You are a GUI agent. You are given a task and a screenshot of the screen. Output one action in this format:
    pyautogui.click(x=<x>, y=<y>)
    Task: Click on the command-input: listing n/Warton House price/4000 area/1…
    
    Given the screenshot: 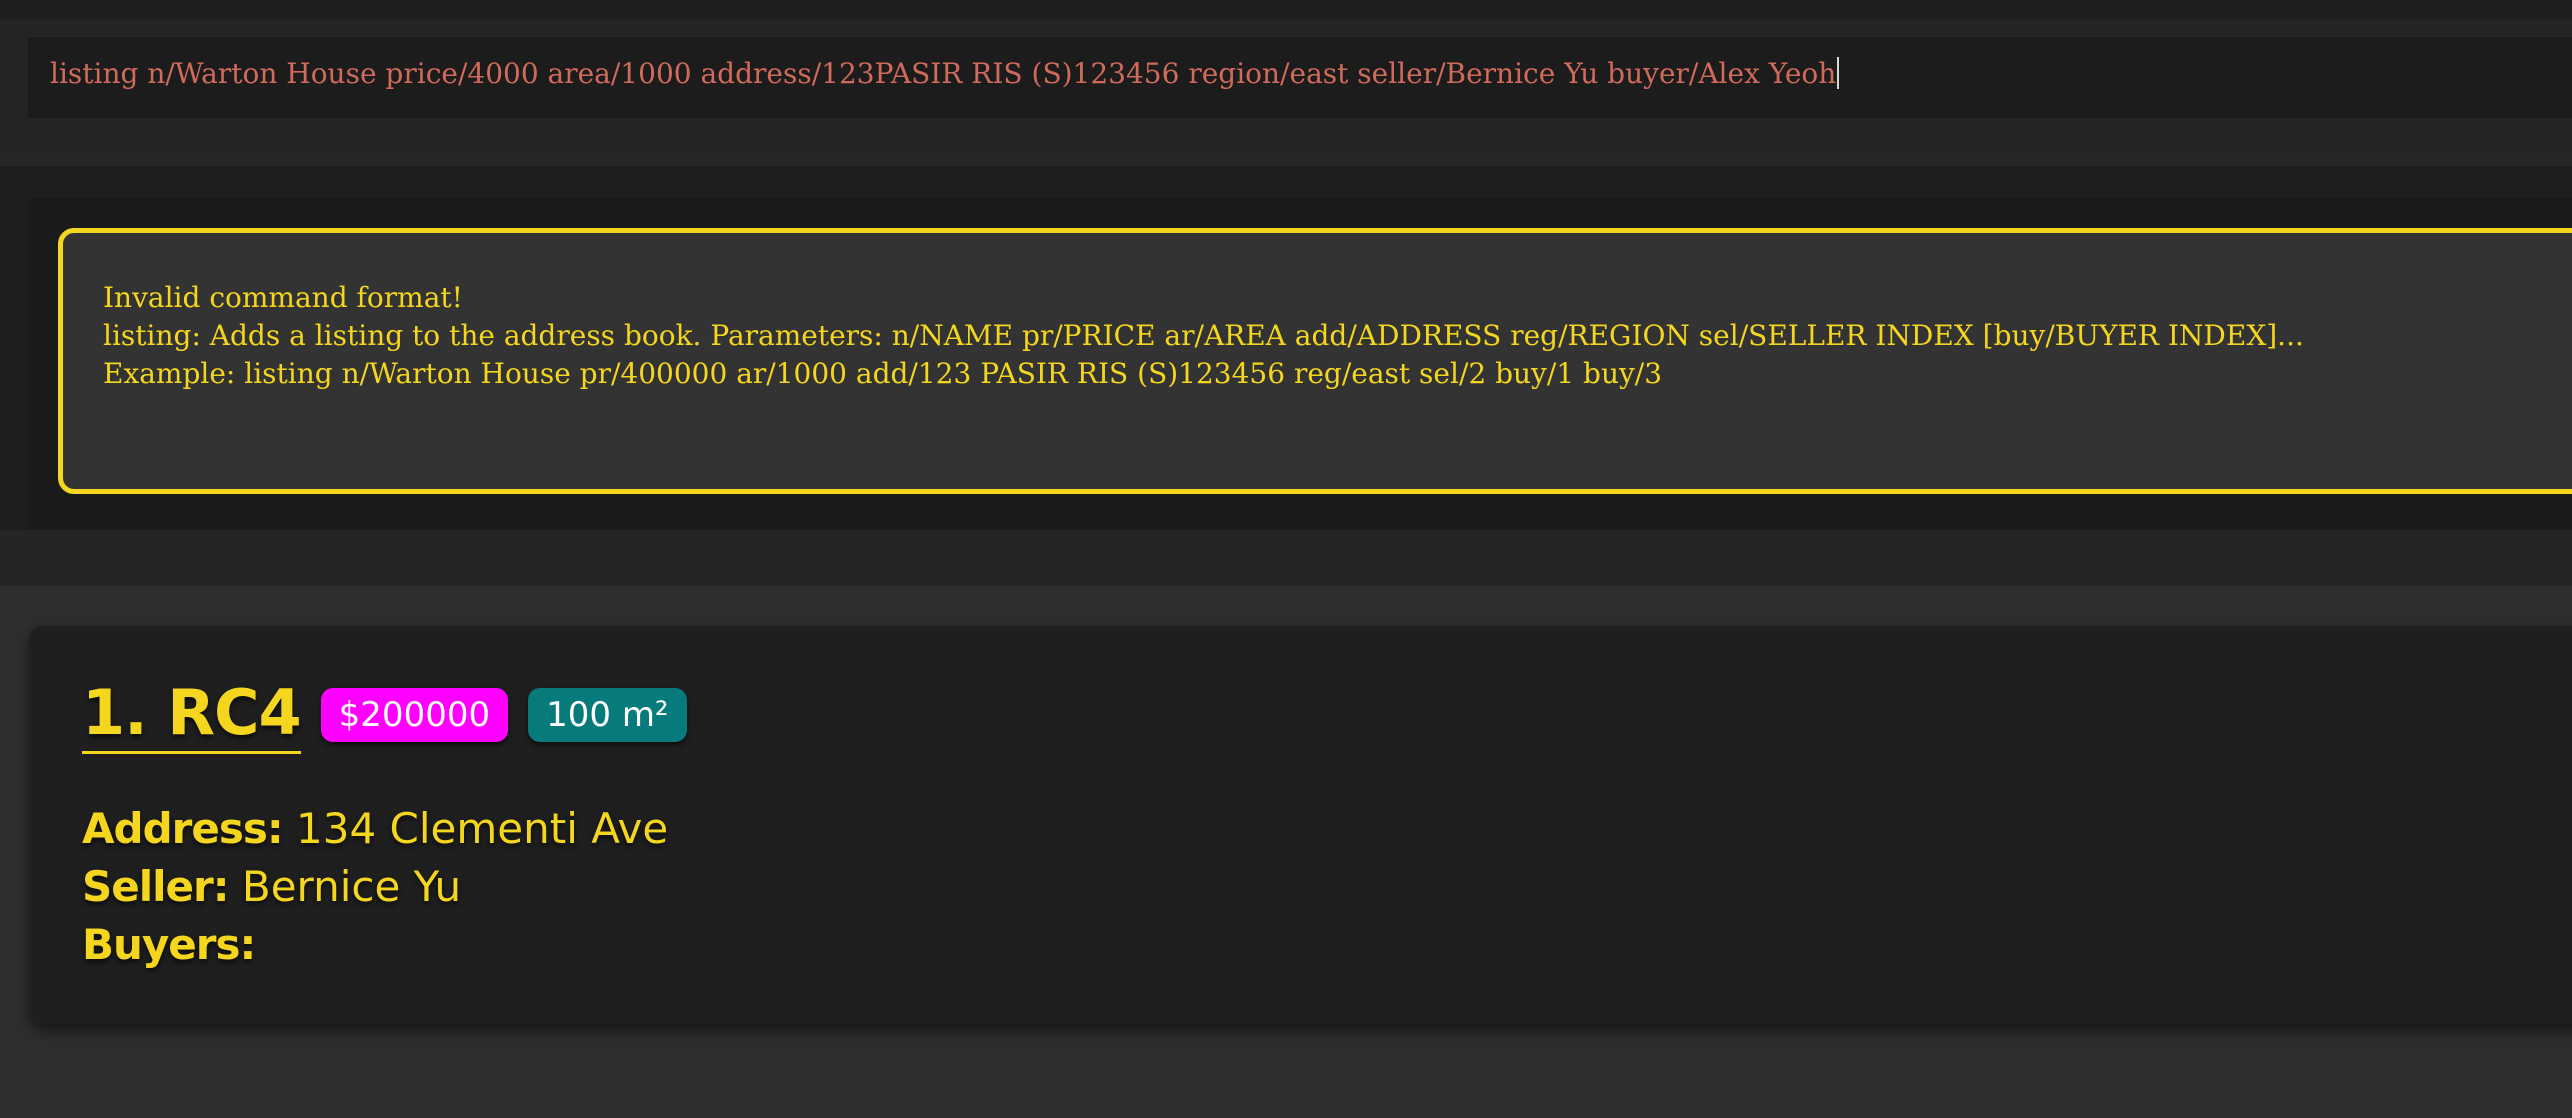 What is the action you would take?
    pyautogui.click(x=1300, y=77)
    